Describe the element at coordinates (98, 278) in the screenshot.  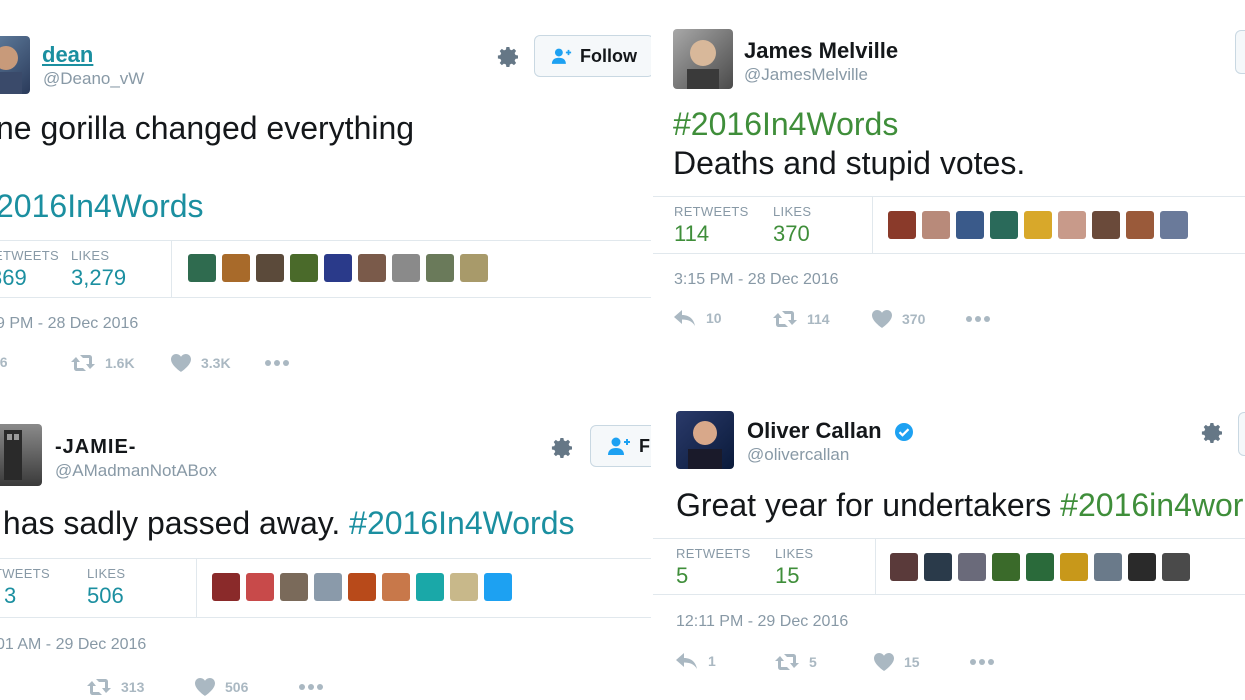
I see `likes-count: 3,279` at that location.